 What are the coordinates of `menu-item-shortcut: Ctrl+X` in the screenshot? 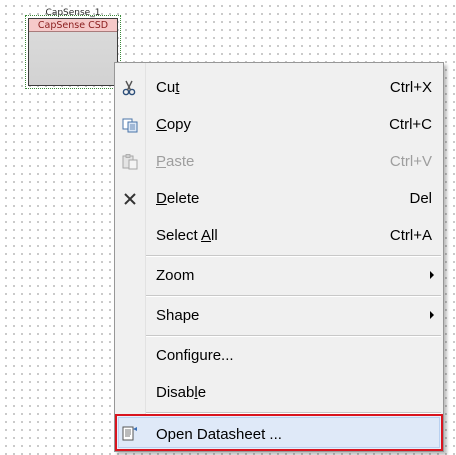 It's located at (410, 87).